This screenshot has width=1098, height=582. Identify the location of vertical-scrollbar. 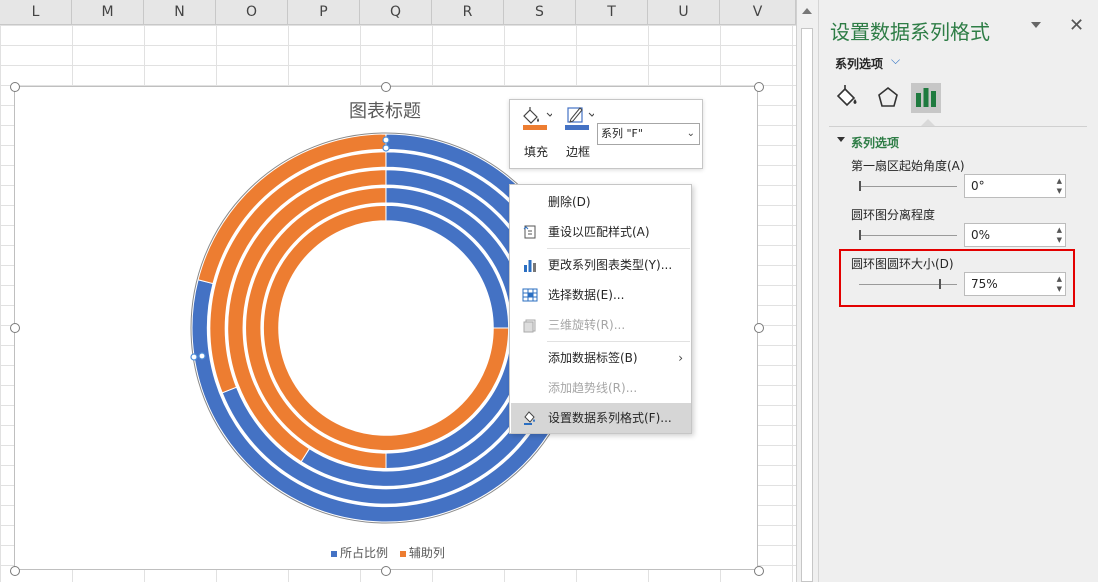
(807, 291).